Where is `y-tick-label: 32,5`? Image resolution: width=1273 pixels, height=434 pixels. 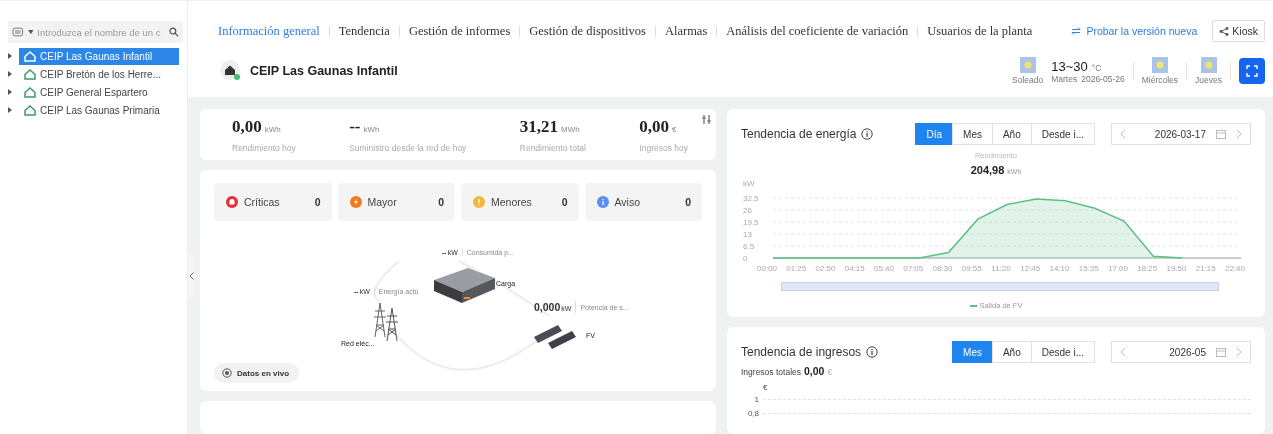 y-tick-label: 32,5 is located at coordinates (751, 198).